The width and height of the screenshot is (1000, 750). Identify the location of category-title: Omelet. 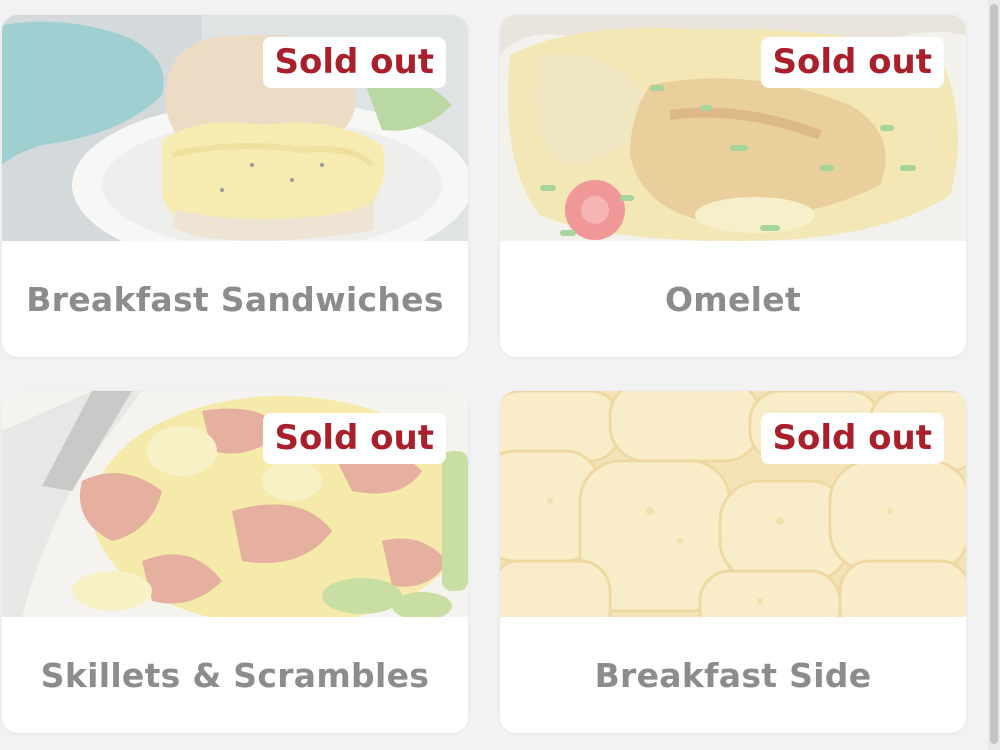
(733, 299).